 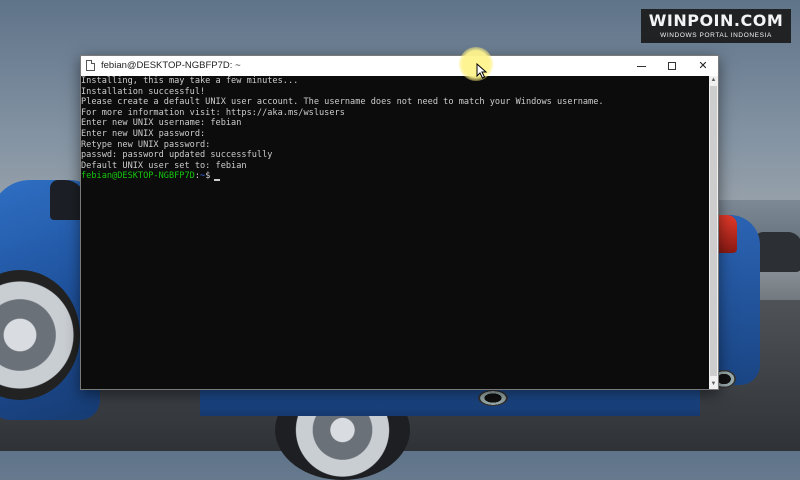 I want to click on maximize-button, so click(x=672, y=66).